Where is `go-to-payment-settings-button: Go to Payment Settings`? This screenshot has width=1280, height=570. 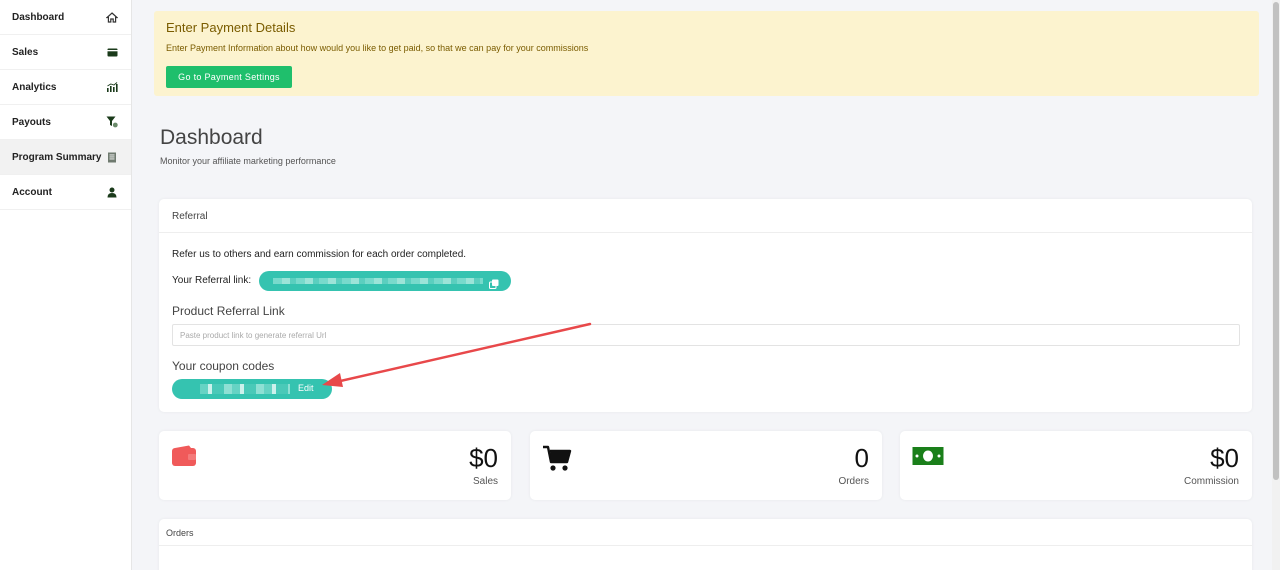
go-to-payment-settings-button: Go to Payment Settings is located at coordinates (229, 77).